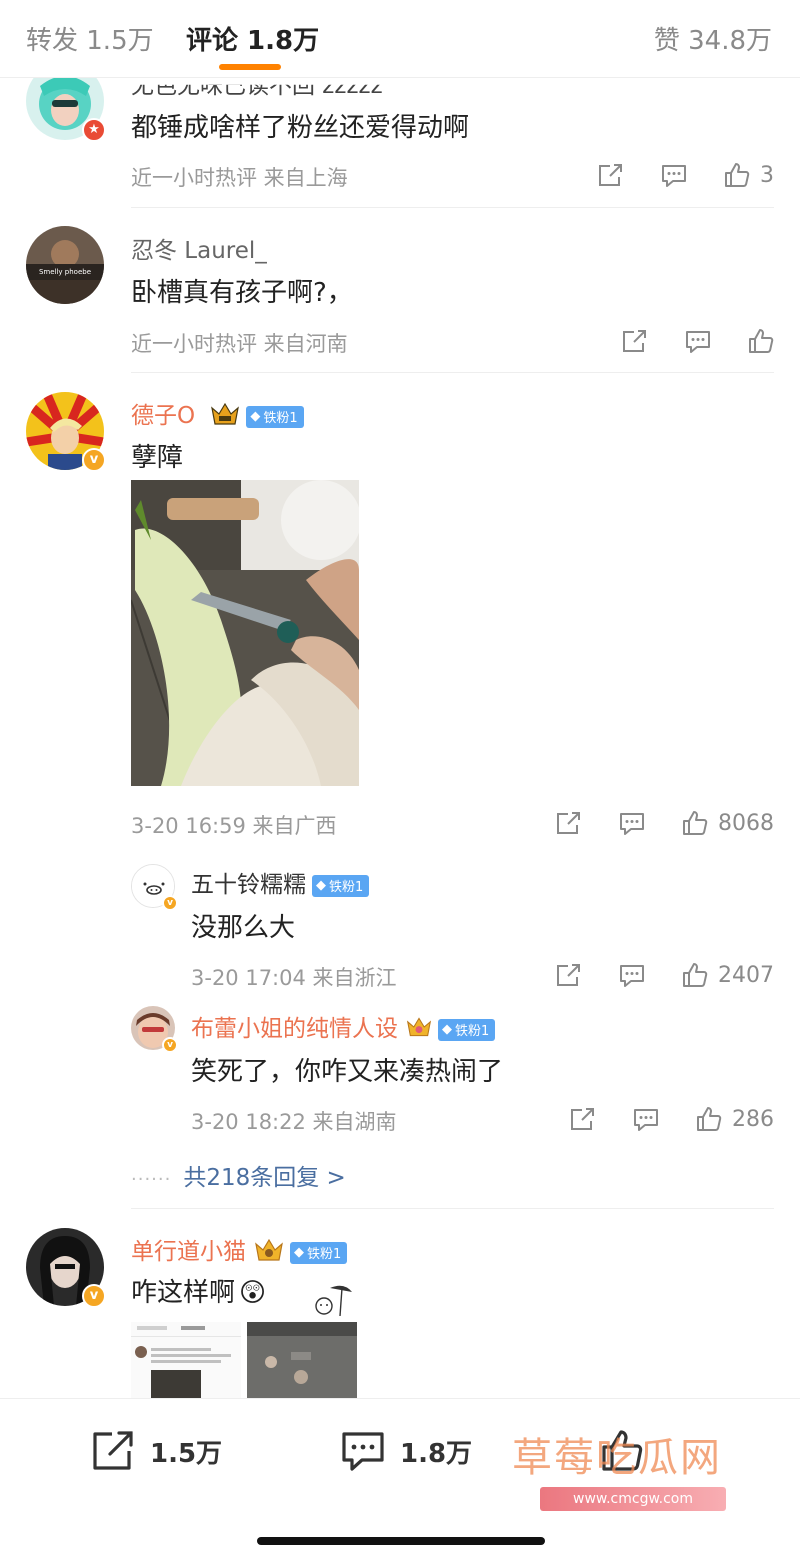 Image resolution: width=800 pixels, height=1563 pixels. What do you see at coordinates (746, 975) in the screenshot?
I see `like-count: 2407` at bounding box center [746, 975].